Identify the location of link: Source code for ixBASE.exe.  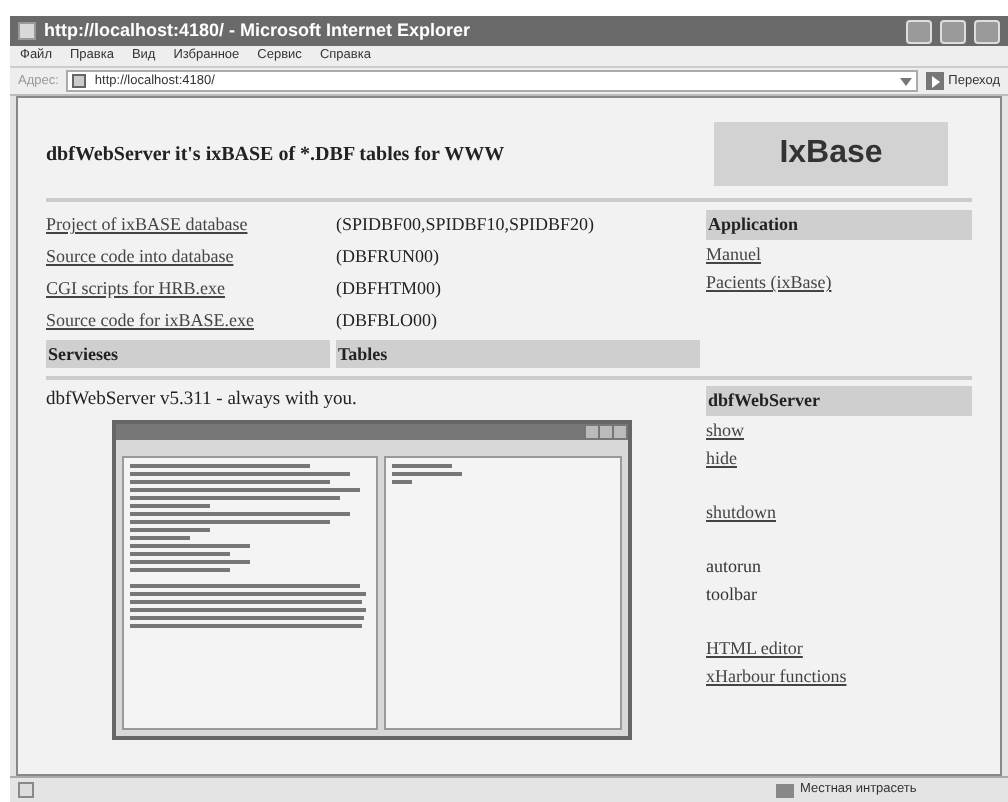
(191, 322).